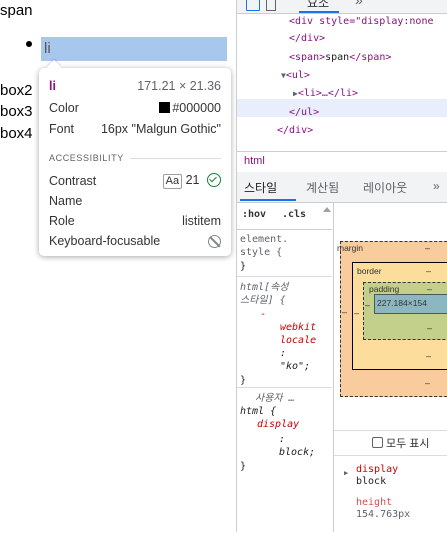  What do you see at coordinates (165, 107) in the screenshot?
I see `color-swatch-icon` at bounding box center [165, 107].